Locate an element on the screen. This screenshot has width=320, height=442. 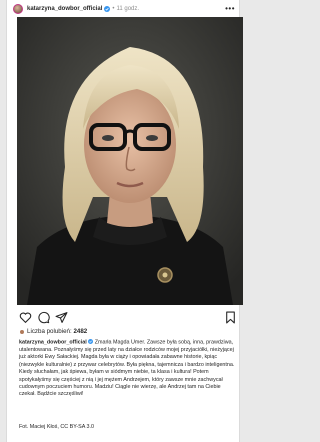
author-avatar is located at coordinates (18, 9).